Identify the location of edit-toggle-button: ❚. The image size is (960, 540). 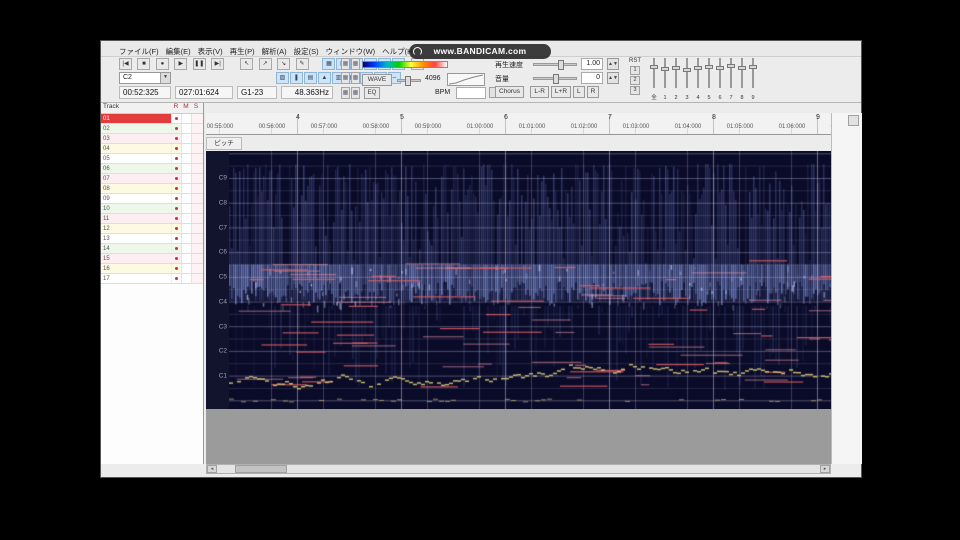
(296, 78).